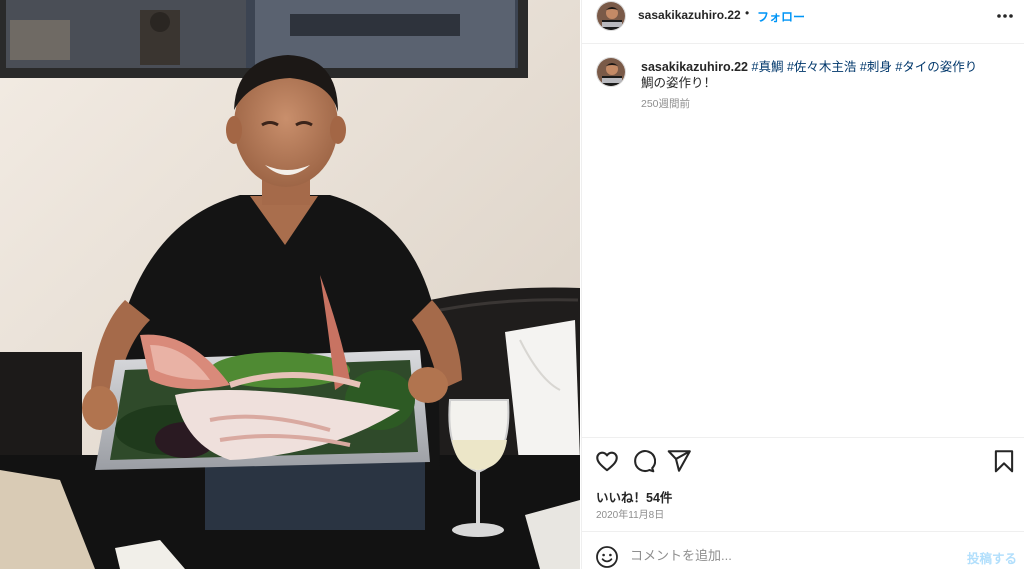  I want to click on avatar, so click(611, 16).